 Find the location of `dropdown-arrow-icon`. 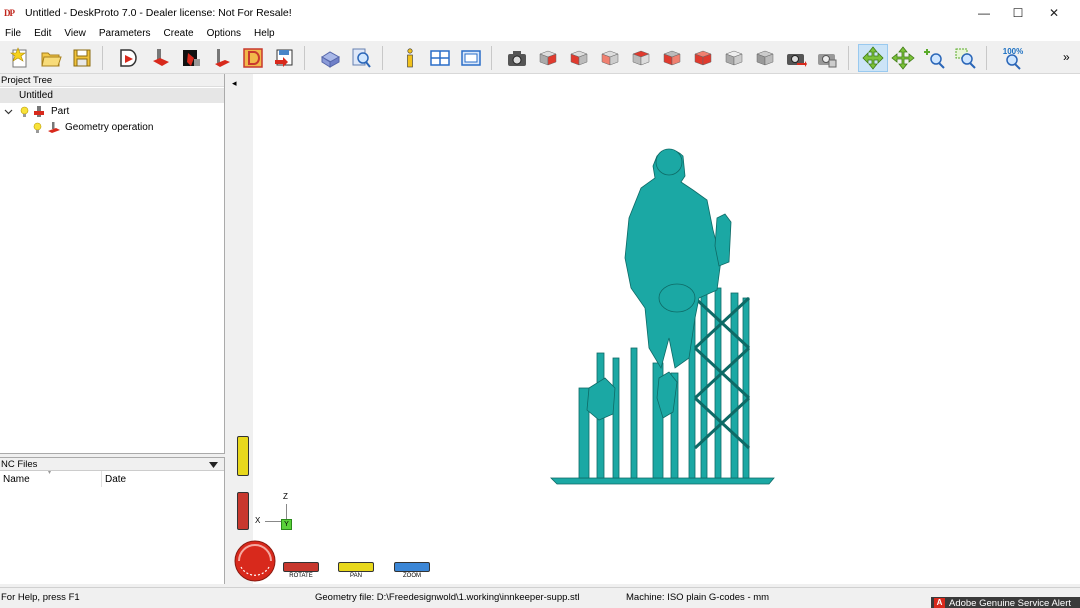

dropdown-arrow-icon is located at coordinates (213, 465).